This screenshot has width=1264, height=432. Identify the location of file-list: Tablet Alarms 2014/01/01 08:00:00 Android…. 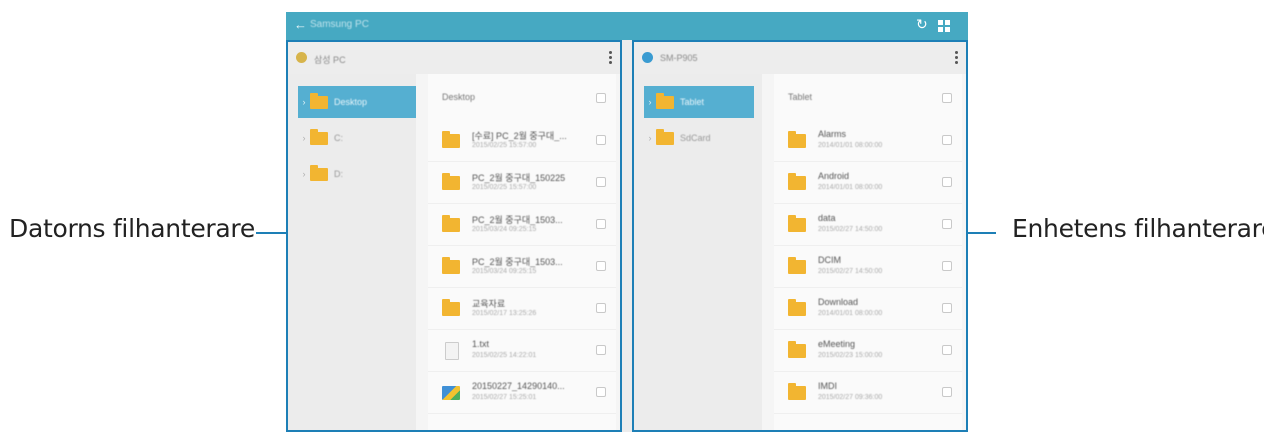
(868, 252).